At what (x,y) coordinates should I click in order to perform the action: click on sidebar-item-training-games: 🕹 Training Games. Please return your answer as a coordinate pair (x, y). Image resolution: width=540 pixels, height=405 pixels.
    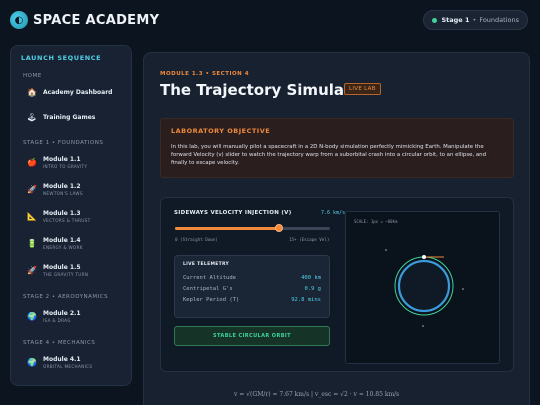
    Looking at the image, I should click on (72, 117).